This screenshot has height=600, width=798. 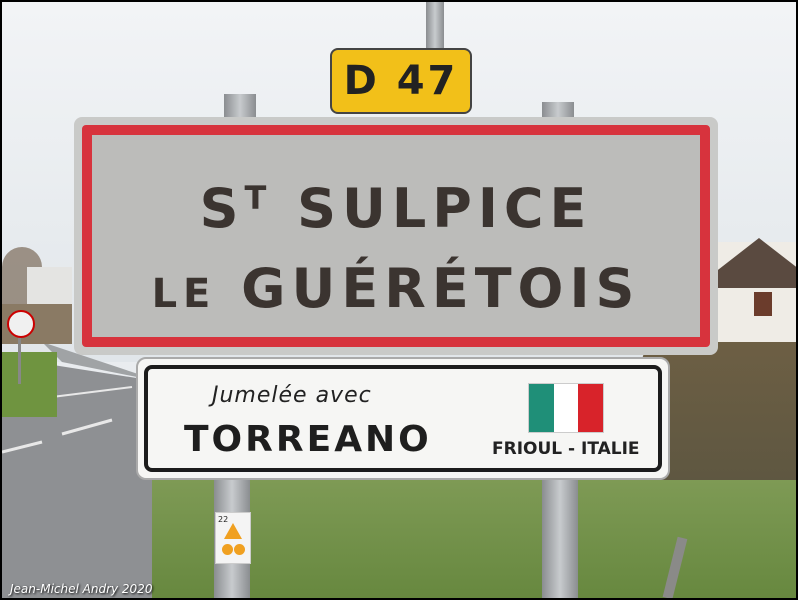 What do you see at coordinates (566, 449) in the screenshot?
I see `twin-region: FRIOUL - ITALIE` at bounding box center [566, 449].